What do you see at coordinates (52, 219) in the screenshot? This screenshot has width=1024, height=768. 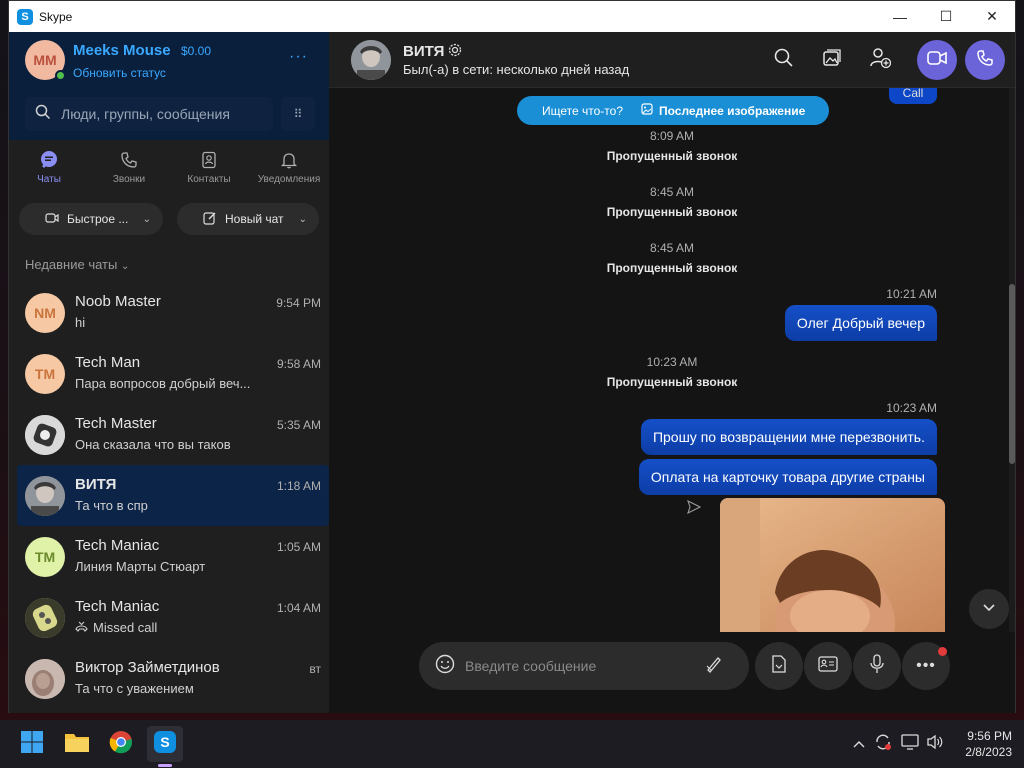 I see `video-meeting-icon` at bounding box center [52, 219].